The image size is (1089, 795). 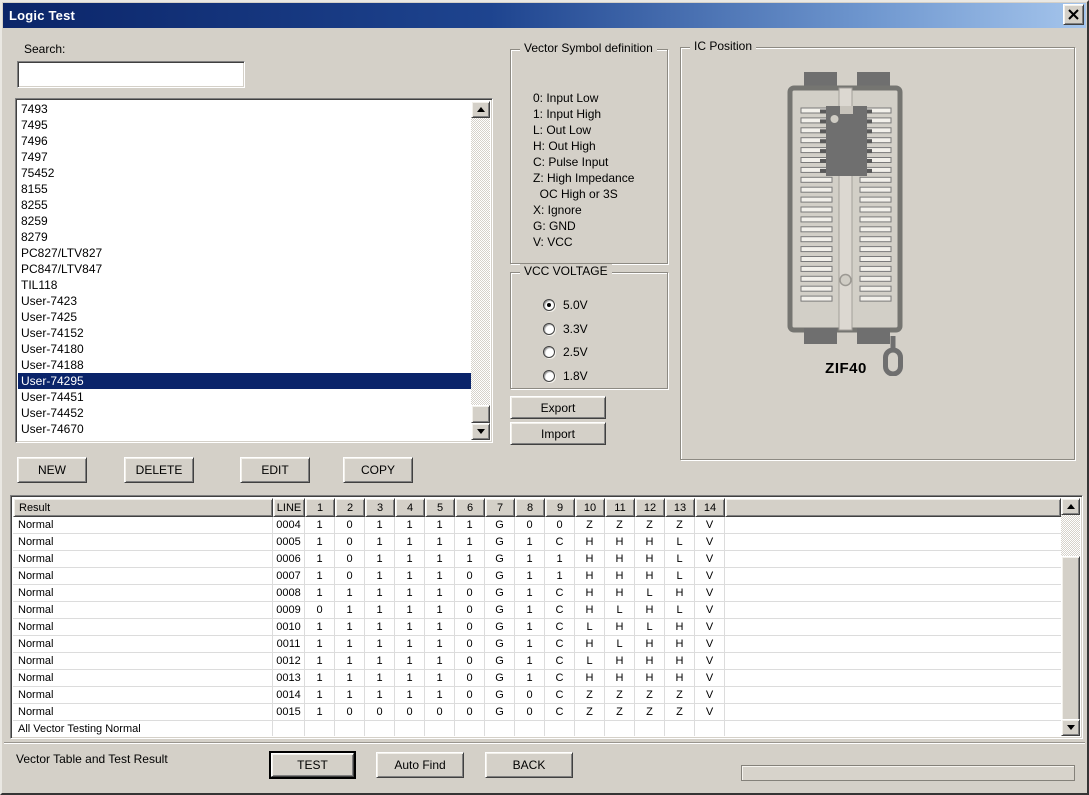 I want to click on titlebar: Logic Test, so click(x=544, y=15).